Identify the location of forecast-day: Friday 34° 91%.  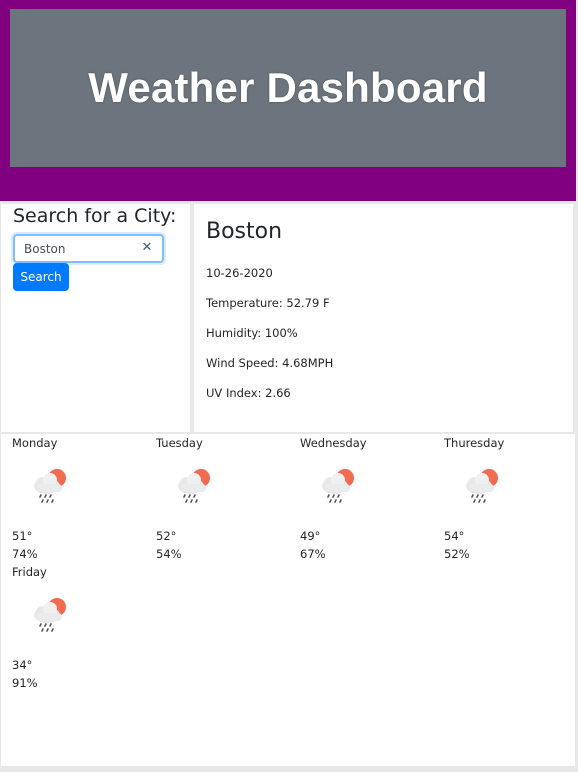
(77, 628).